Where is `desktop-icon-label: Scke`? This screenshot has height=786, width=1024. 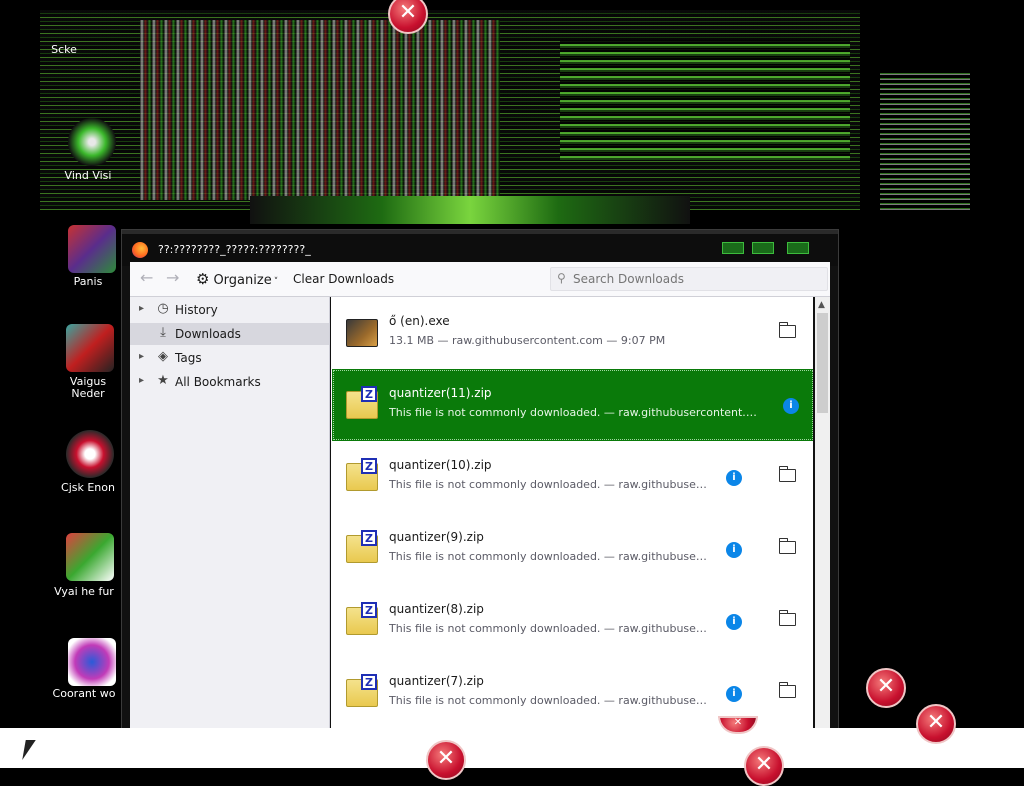
desktop-icon-label: Scke is located at coordinates (64, 49).